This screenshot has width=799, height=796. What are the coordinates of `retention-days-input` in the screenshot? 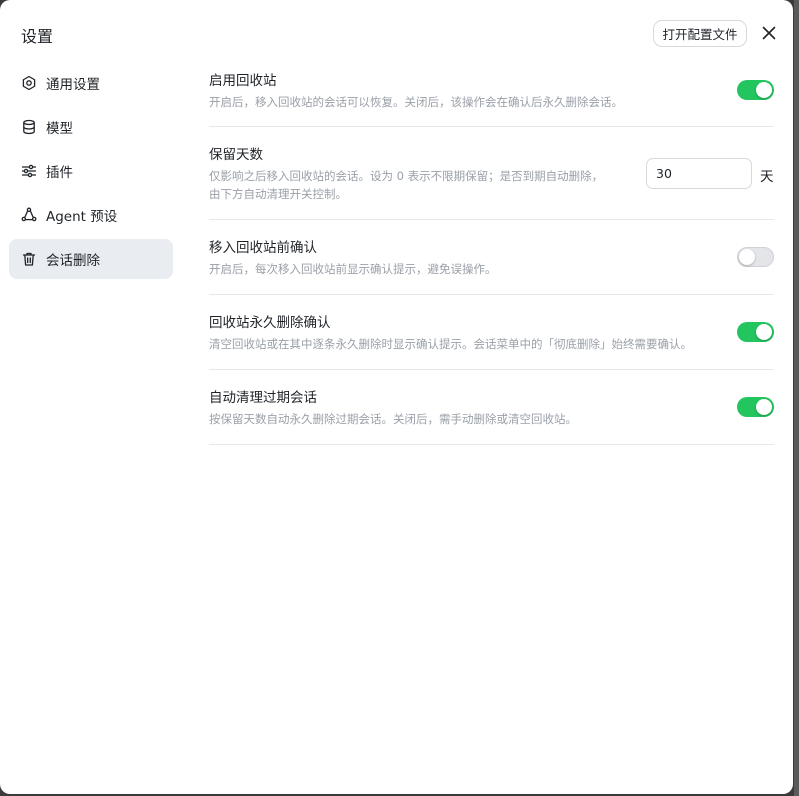 It's located at (699, 173).